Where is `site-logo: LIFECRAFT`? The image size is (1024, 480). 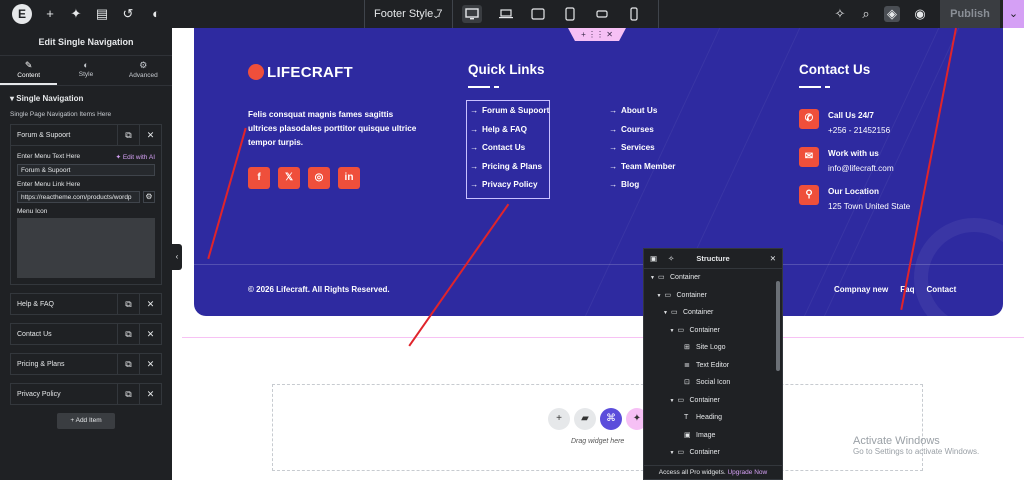
site-logo: LIFECRAFT is located at coordinates (300, 72).